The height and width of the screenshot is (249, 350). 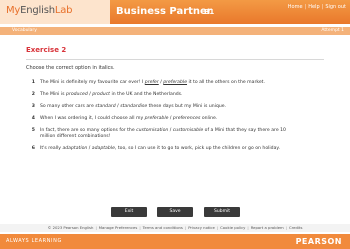 I want to click on brand-lab: Lab, so click(x=63, y=10).